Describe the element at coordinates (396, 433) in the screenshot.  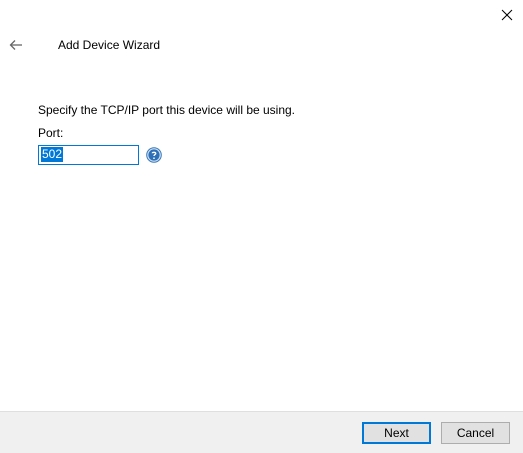
I see `next-button: Next` at that location.